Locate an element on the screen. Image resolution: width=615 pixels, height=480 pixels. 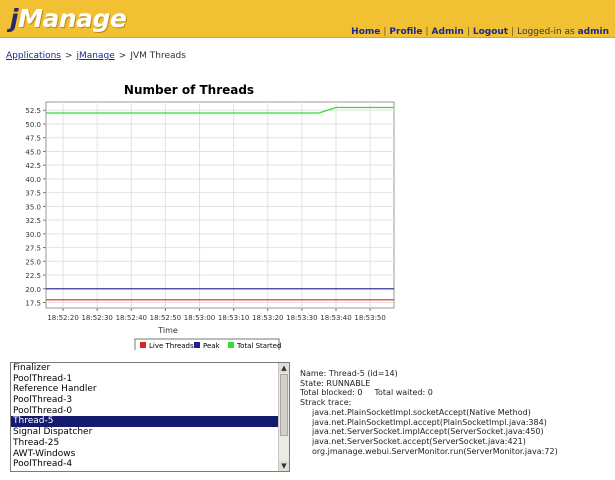
thread-list-item: PoolThread-1 is located at coordinates (145, 379).